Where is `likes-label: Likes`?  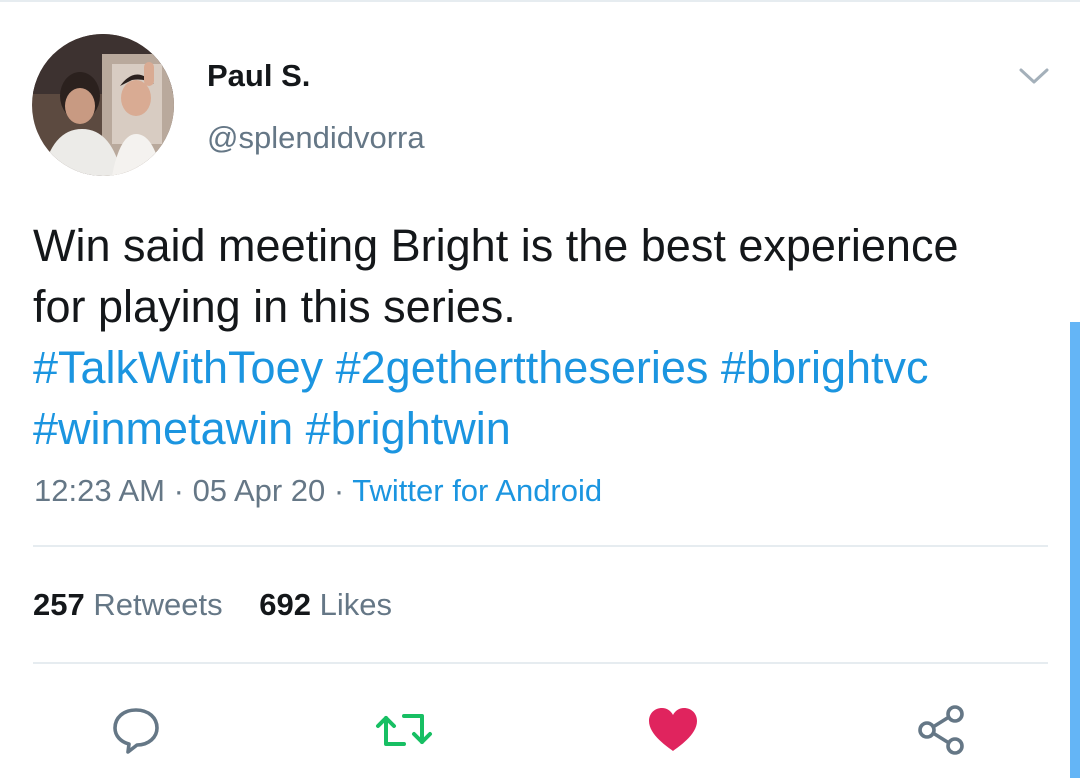
likes-label: Likes is located at coordinates (355, 604).